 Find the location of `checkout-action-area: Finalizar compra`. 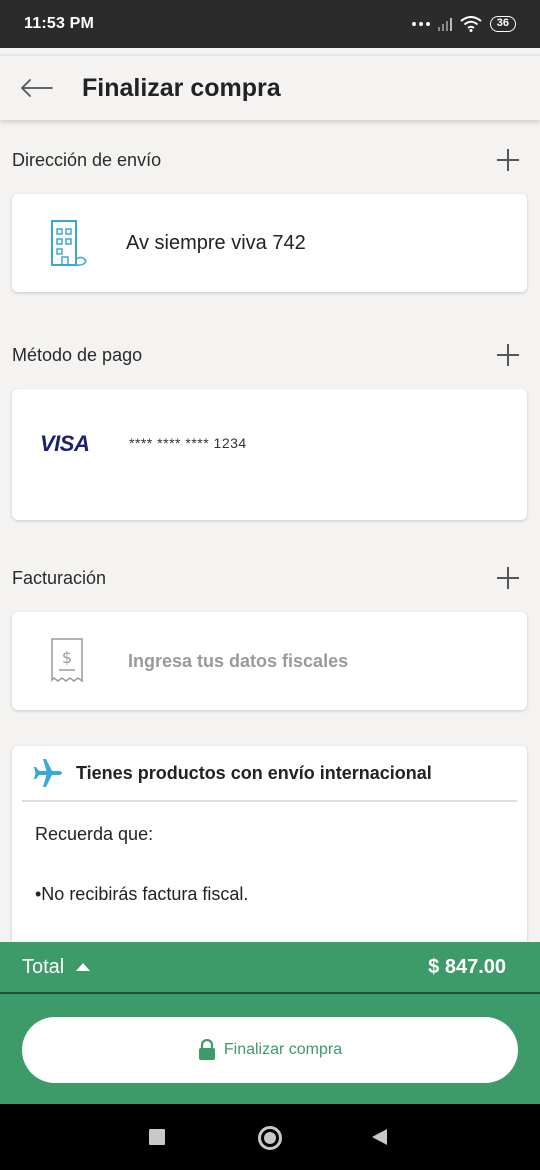

checkout-action-area: Finalizar compra is located at coordinates (270, 1049).